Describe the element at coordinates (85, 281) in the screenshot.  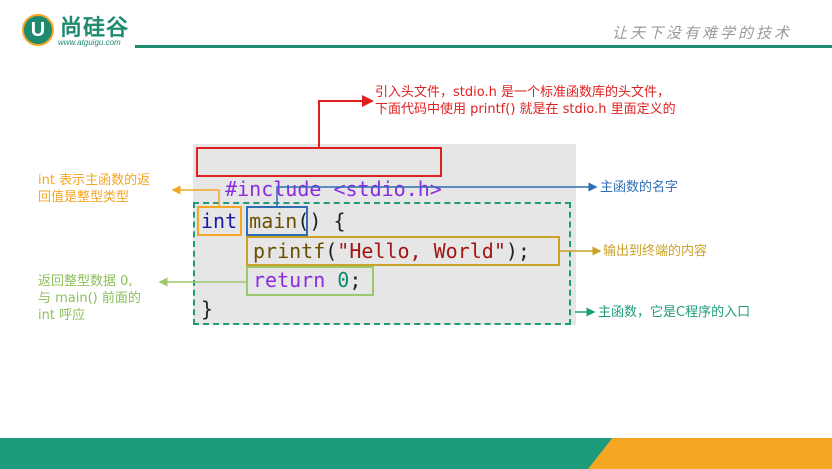
I see `return-note-line1: 返回整型数据 0,` at that location.